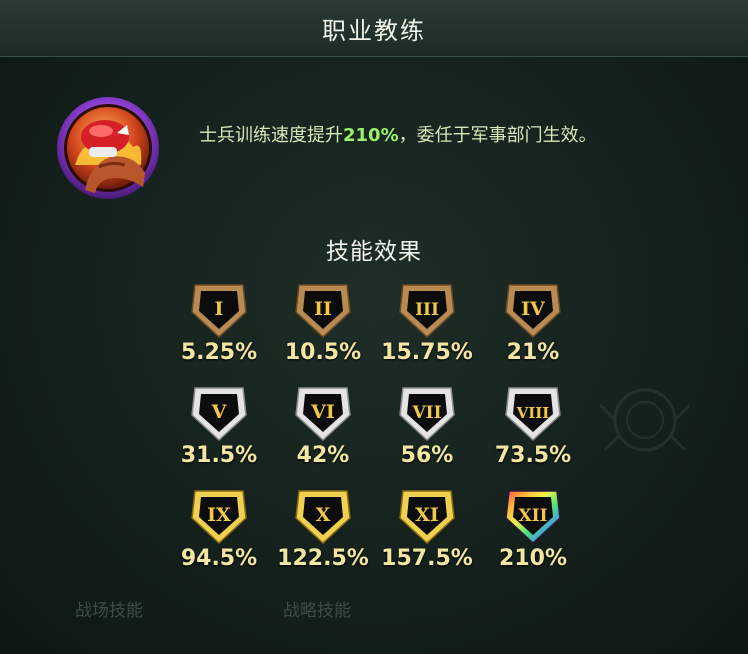 The height and width of the screenshot is (654, 748). I want to click on level-badge-3: III 15.75%, so click(427, 332).